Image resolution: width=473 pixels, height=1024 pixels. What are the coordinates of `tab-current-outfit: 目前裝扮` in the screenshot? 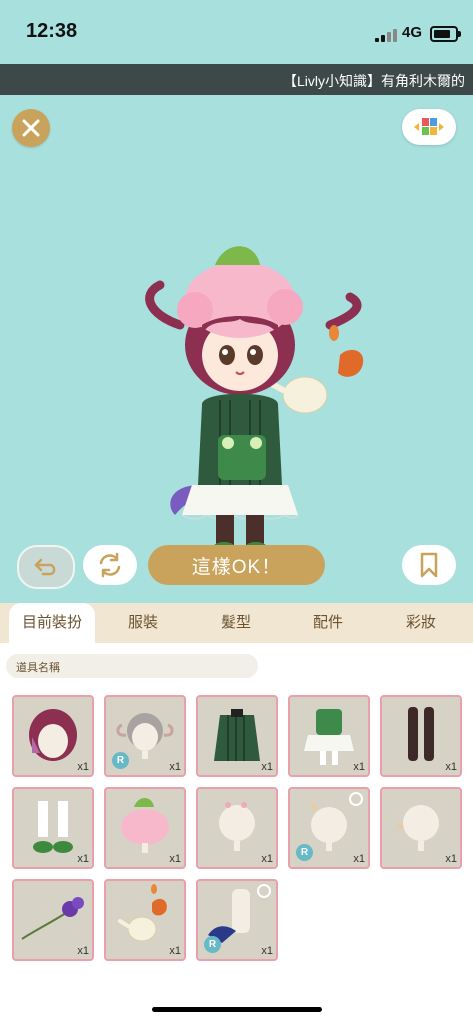 It's located at (52, 623).